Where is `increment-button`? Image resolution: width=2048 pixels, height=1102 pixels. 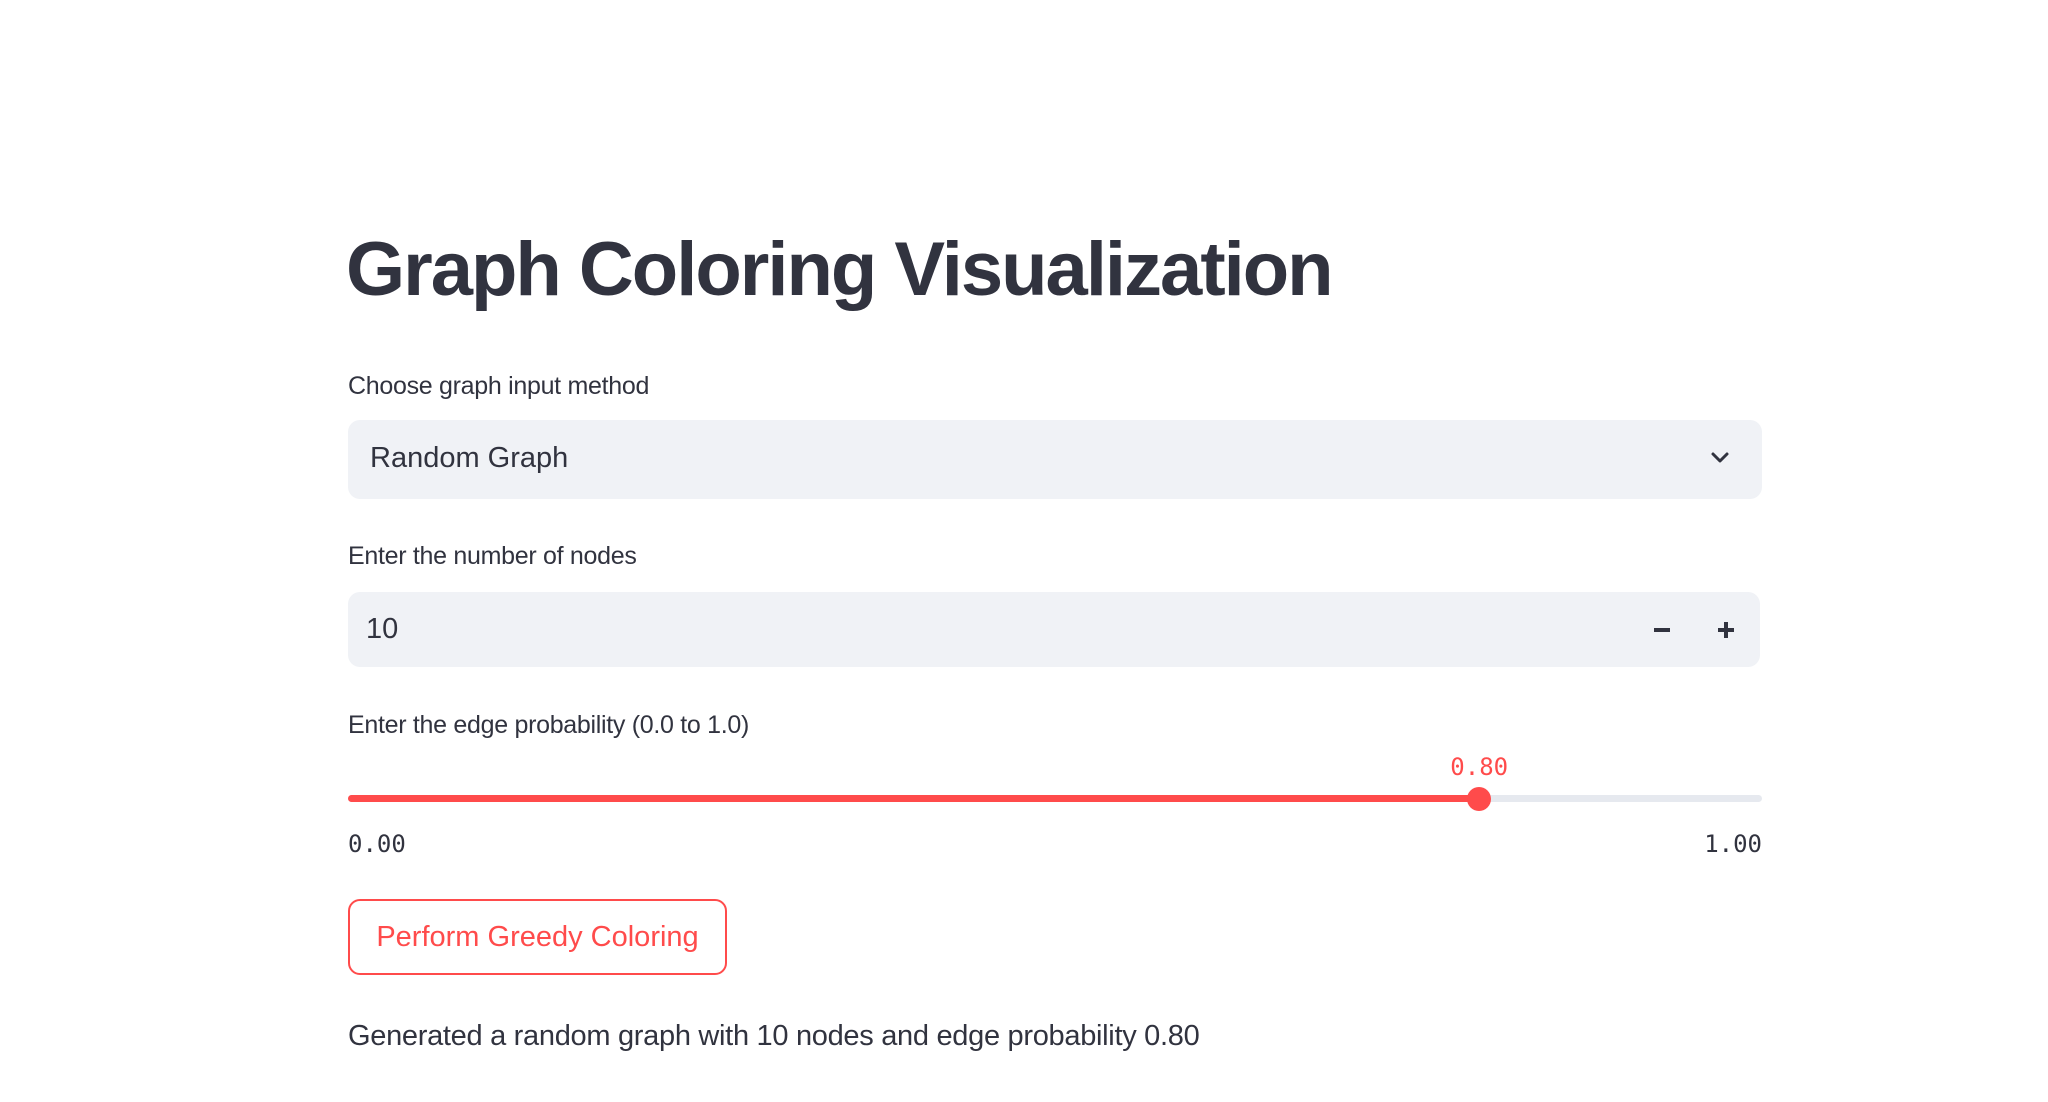
increment-button is located at coordinates (1726, 630).